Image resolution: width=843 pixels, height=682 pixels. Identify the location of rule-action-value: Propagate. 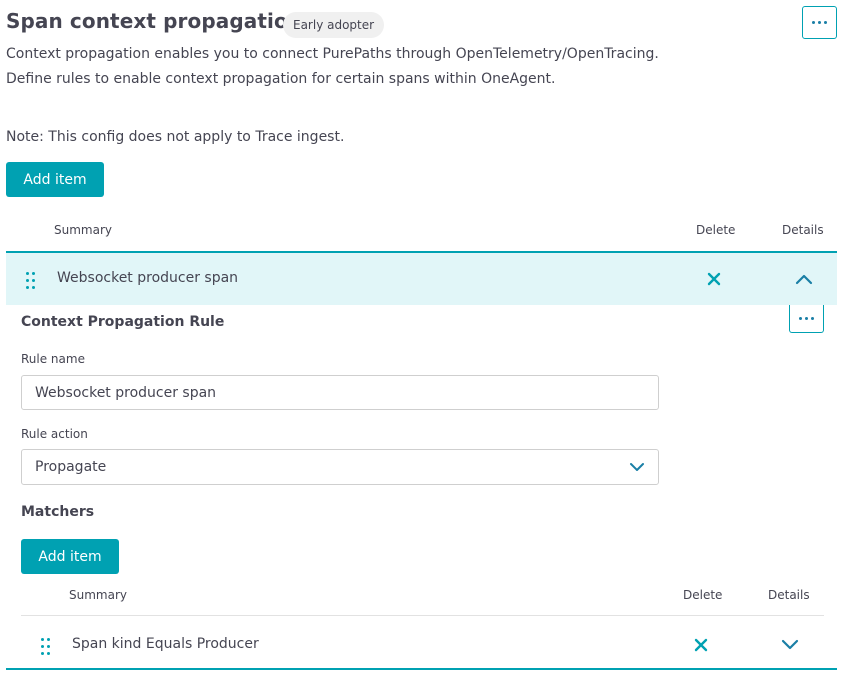
(71, 467).